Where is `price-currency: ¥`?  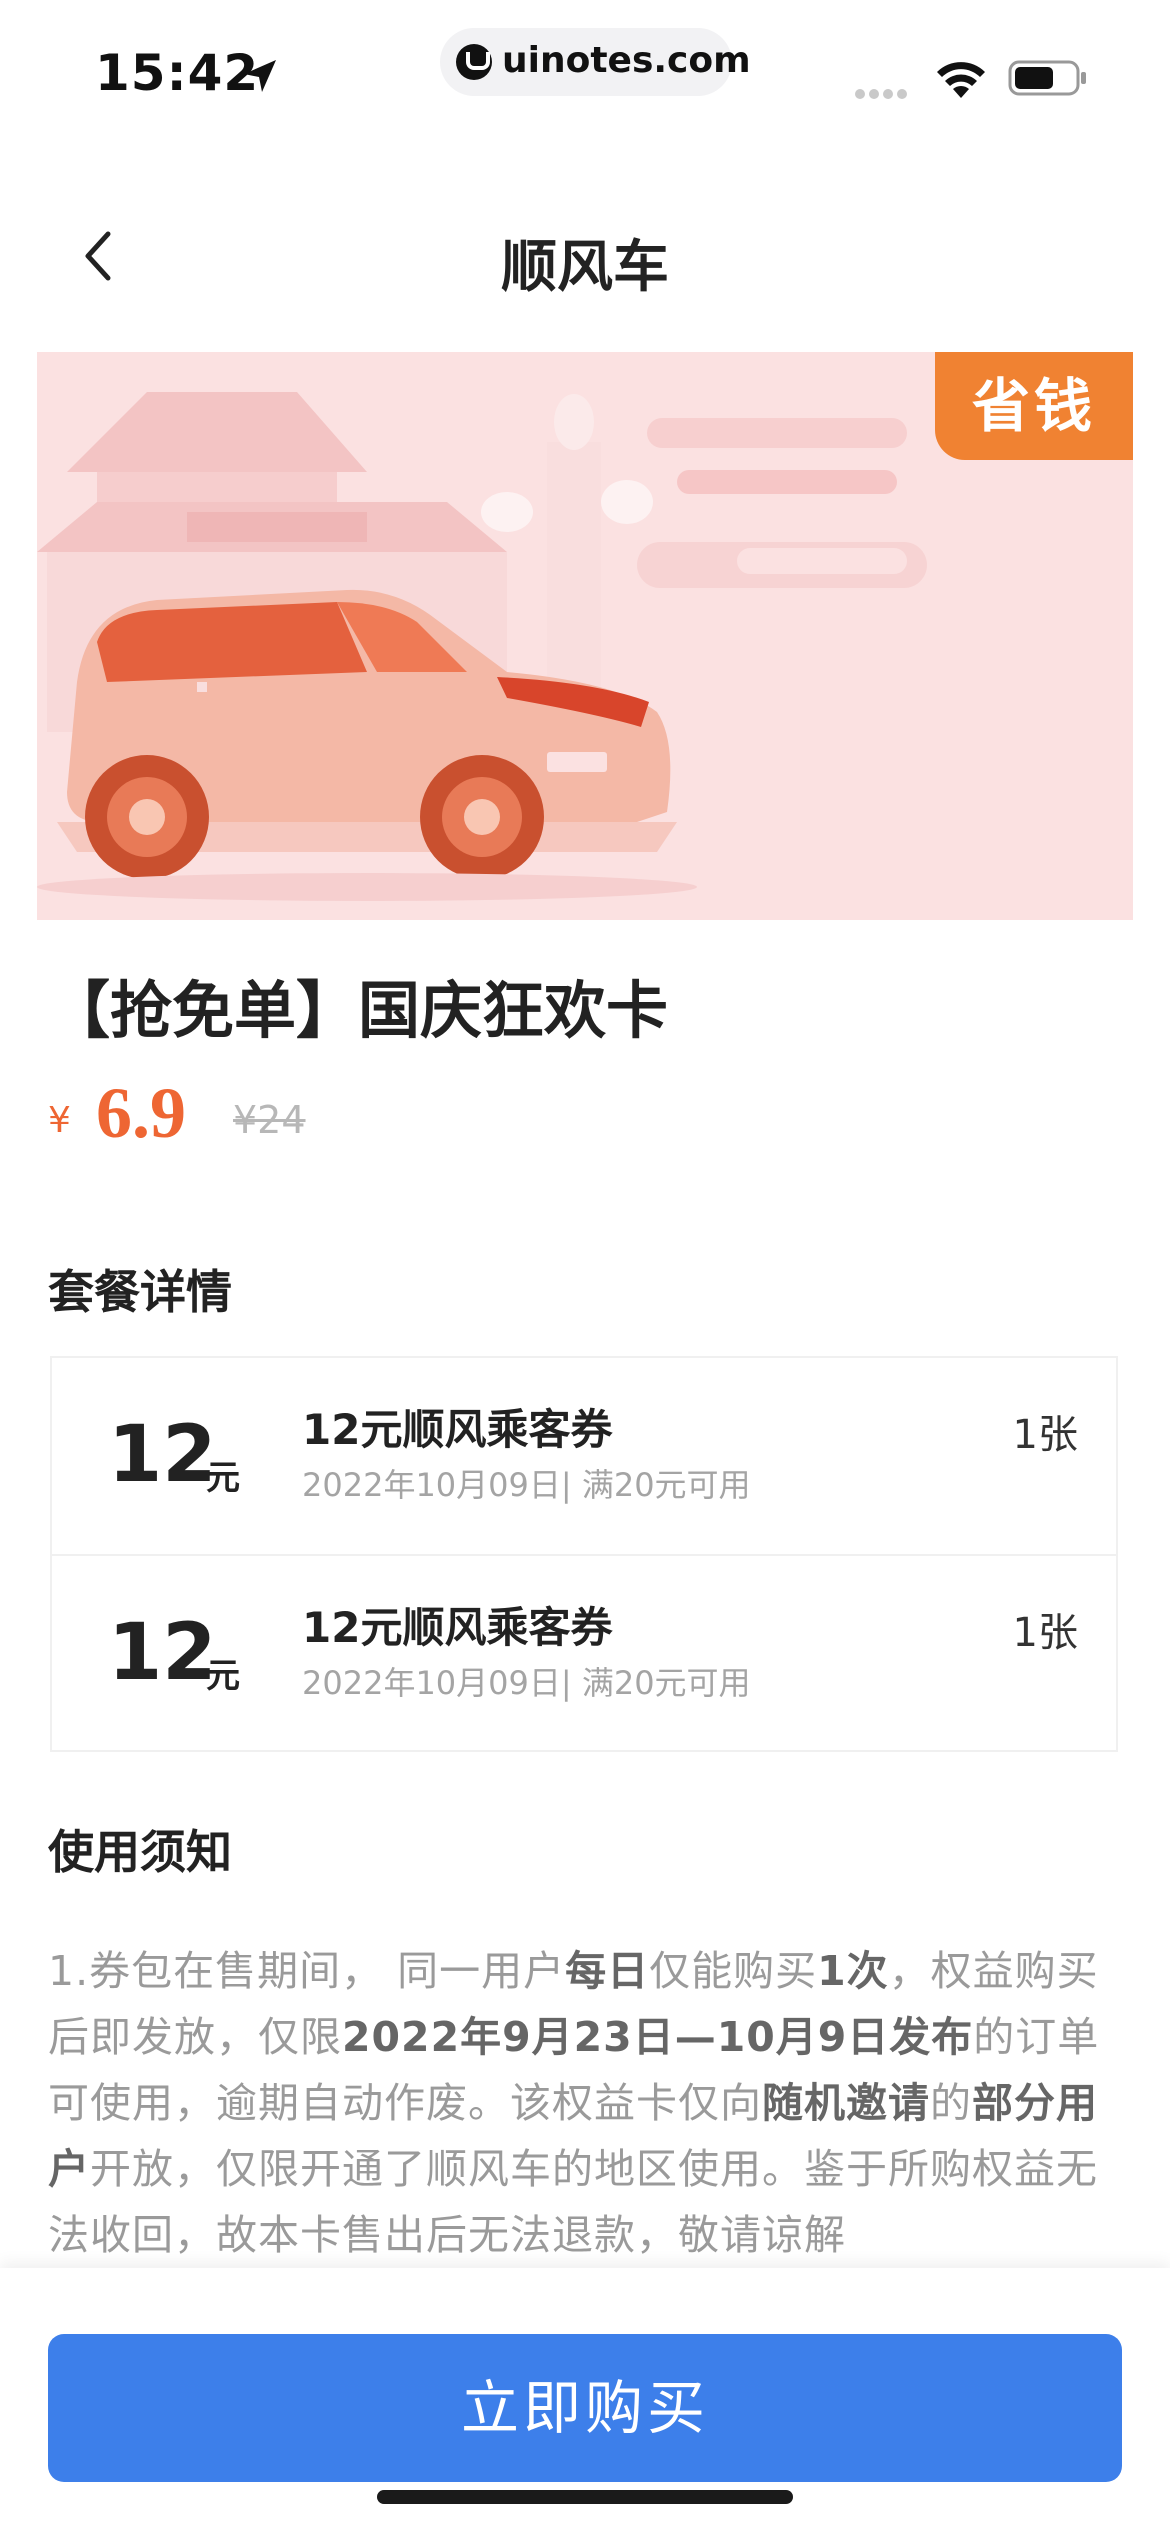 price-currency: ¥ is located at coordinates (59, 1120).